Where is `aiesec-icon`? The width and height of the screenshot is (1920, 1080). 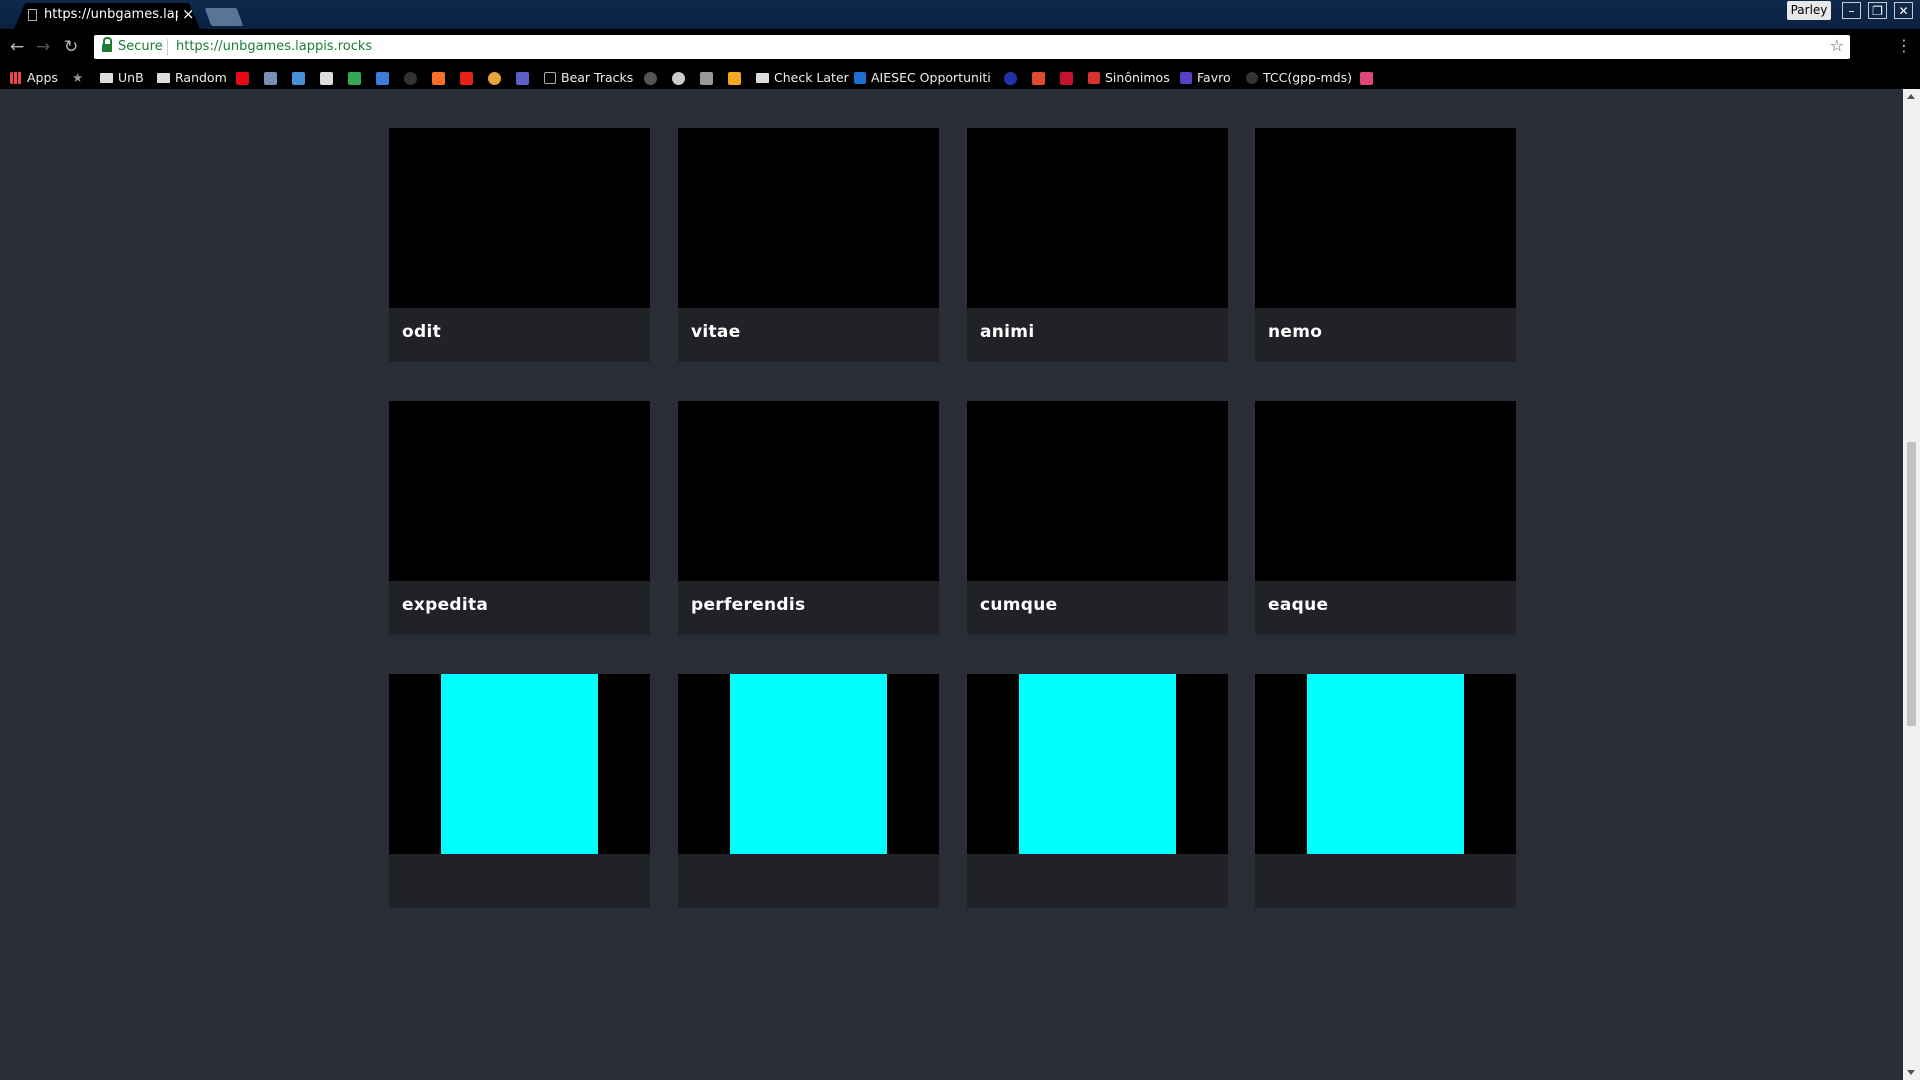 aiesec-icon is located at coordinates (860, 78).